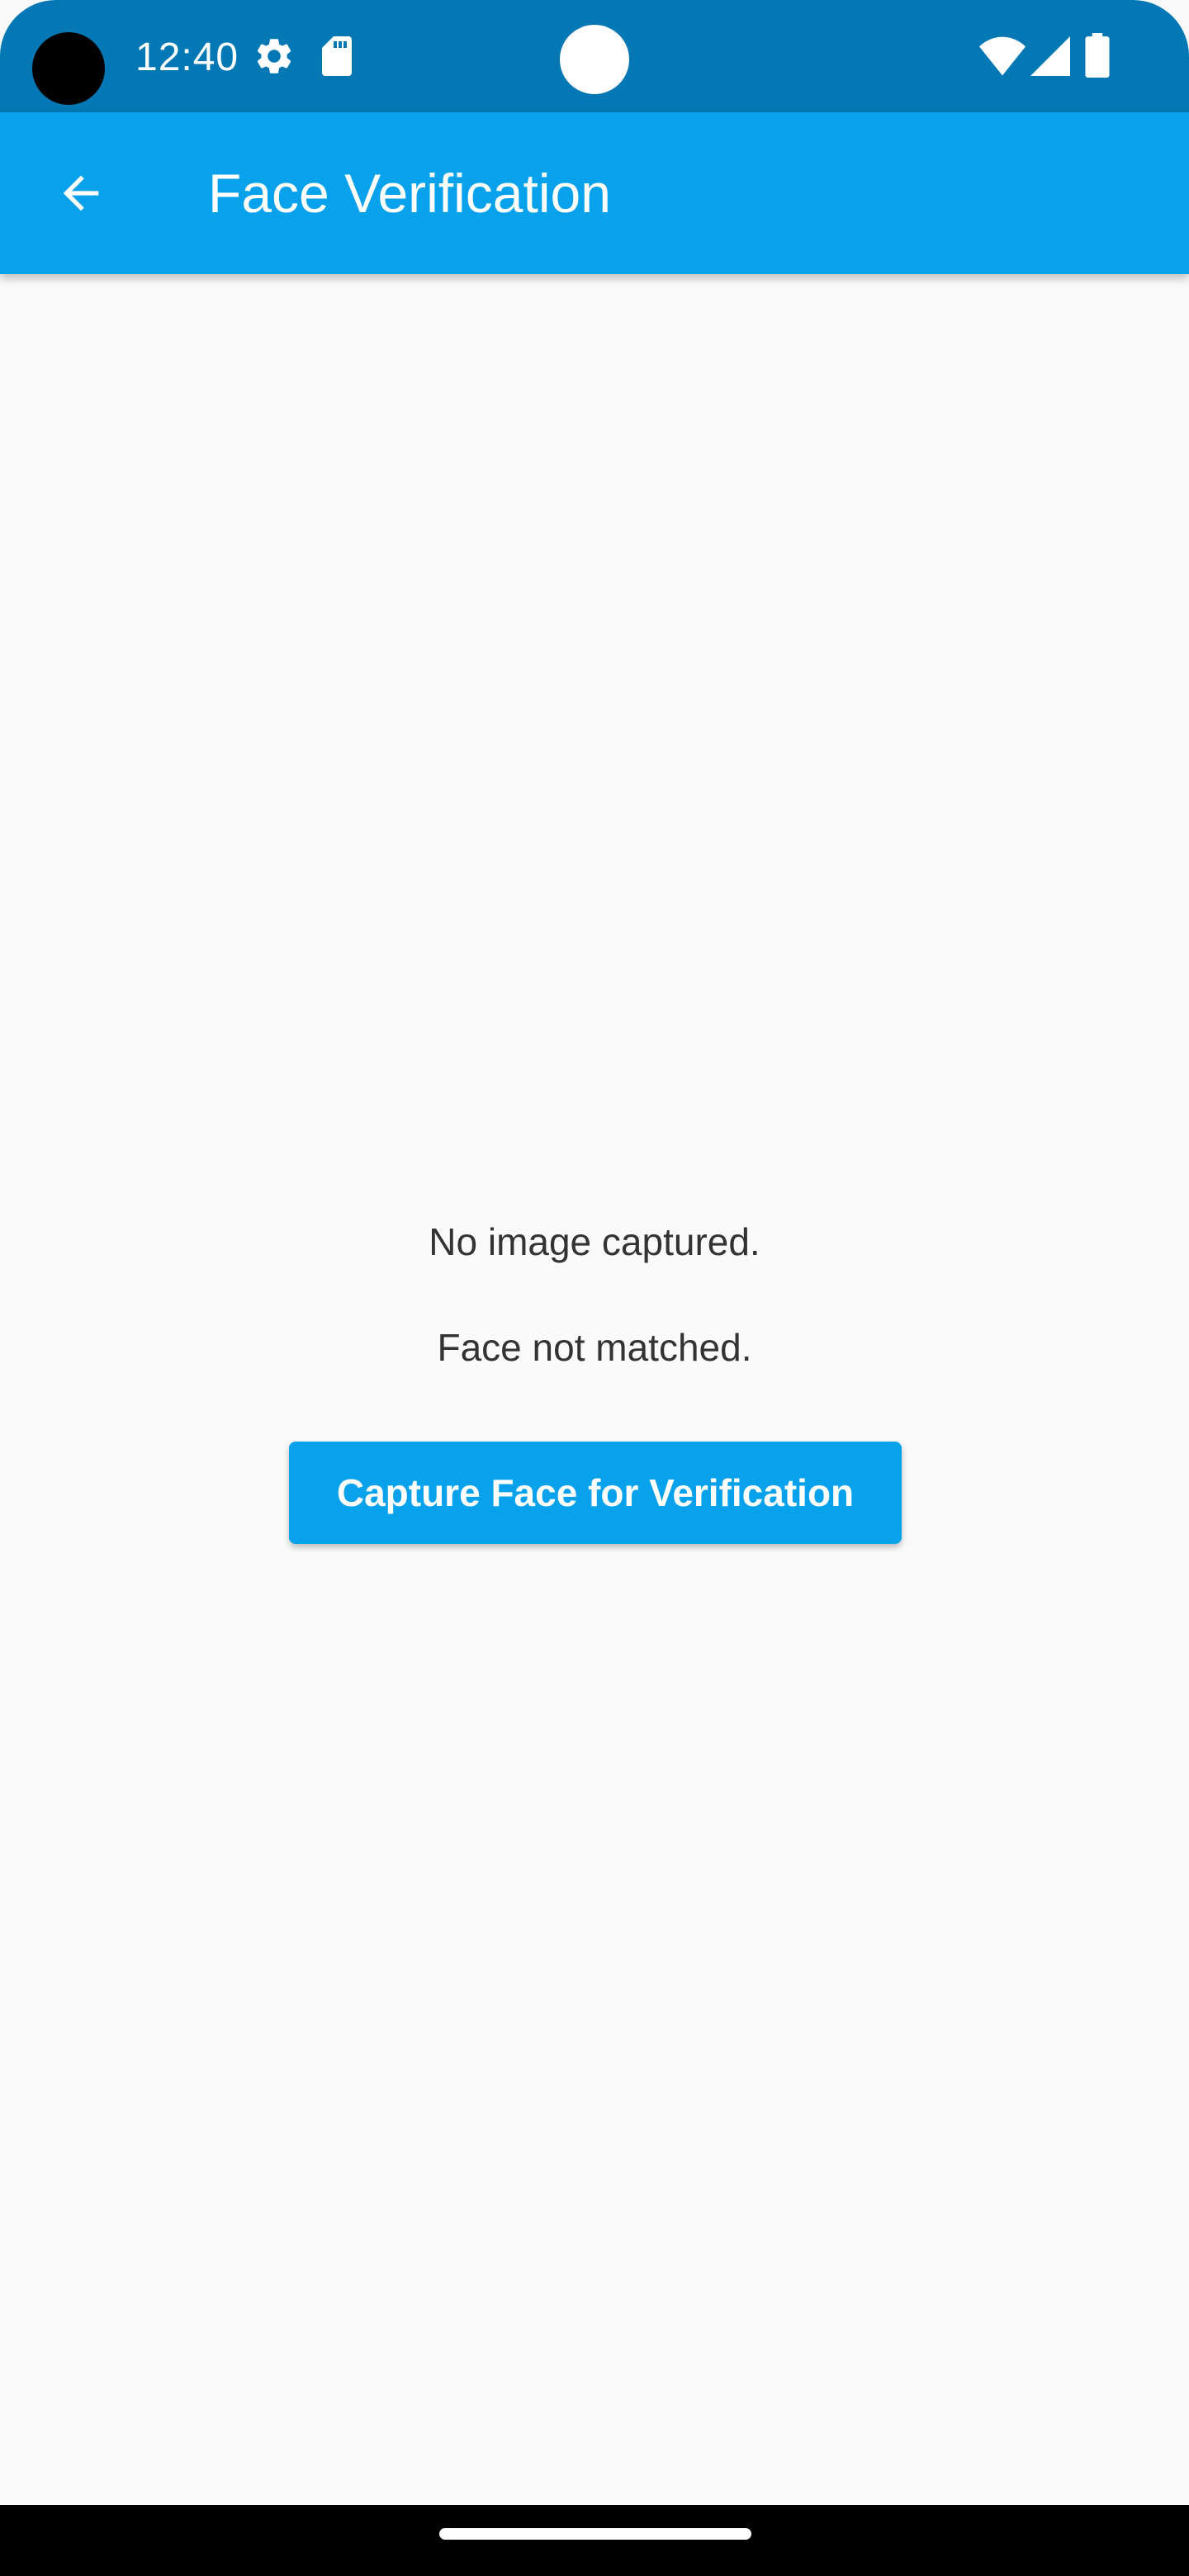  I want to click on navigation-bar, so click(594, 2540).